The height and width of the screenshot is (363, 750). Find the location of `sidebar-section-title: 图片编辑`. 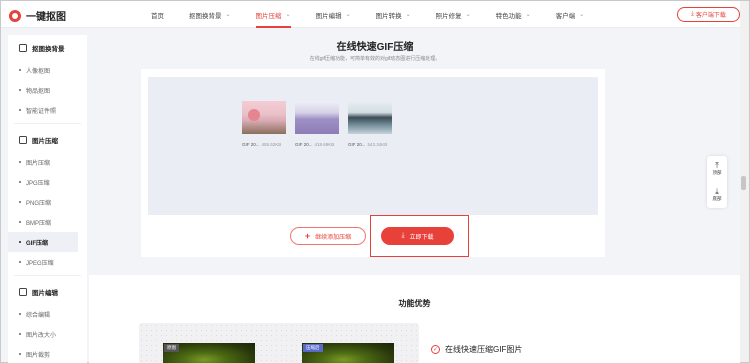

sidebar-section-title: 图片编辑 is located at coordinates (47, 291).